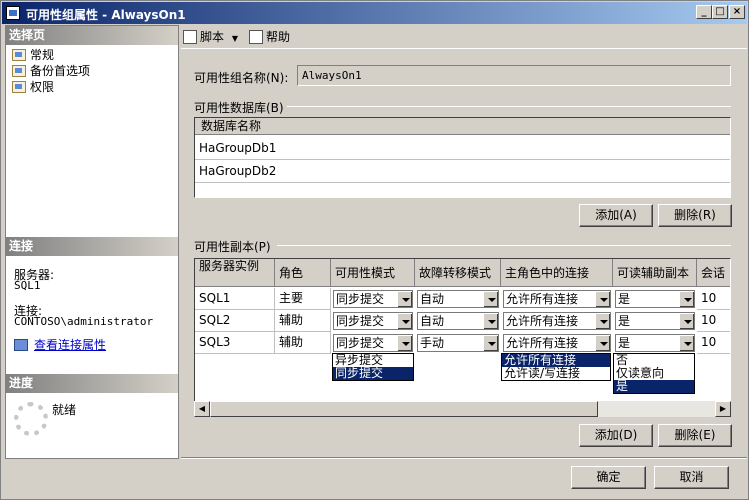 The width and height of the screenshot is (749, 500). I want to click on window-title: 可用性组属性 - AlwaysOn1, so click(106, 15).